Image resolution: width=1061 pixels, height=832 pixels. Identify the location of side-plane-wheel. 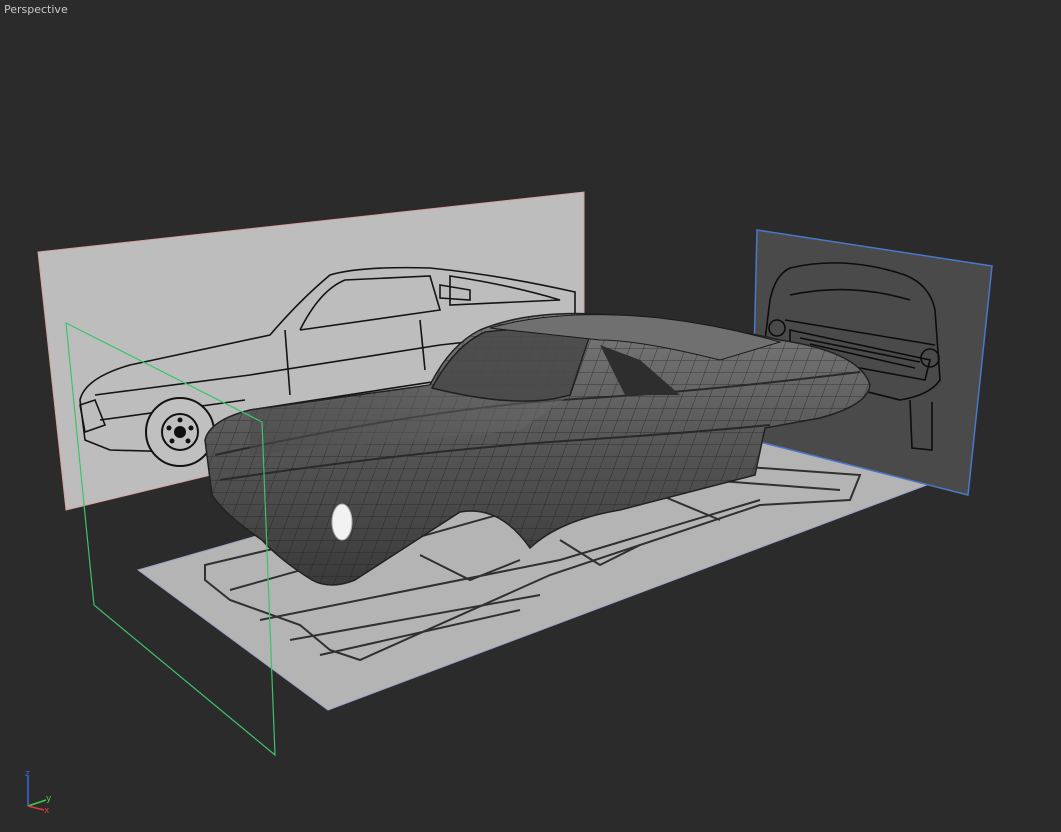
(180, 432).